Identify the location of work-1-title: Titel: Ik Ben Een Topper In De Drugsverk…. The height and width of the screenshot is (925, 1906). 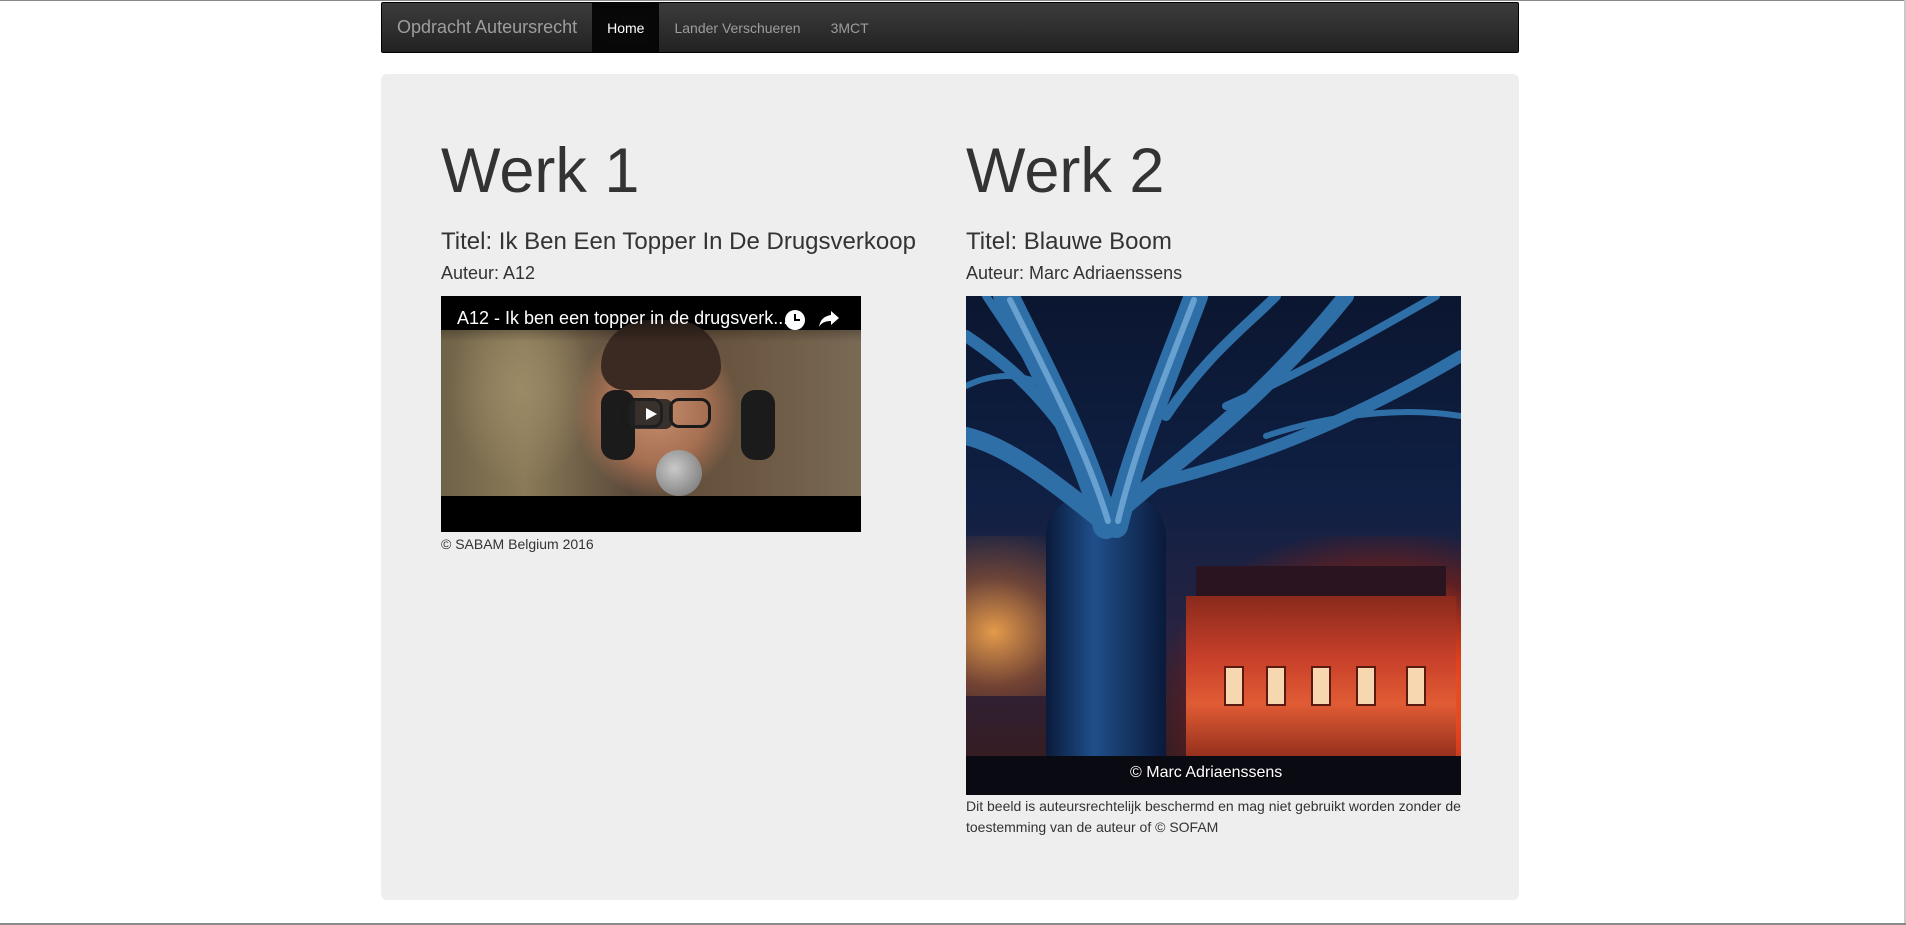
(678, 241).